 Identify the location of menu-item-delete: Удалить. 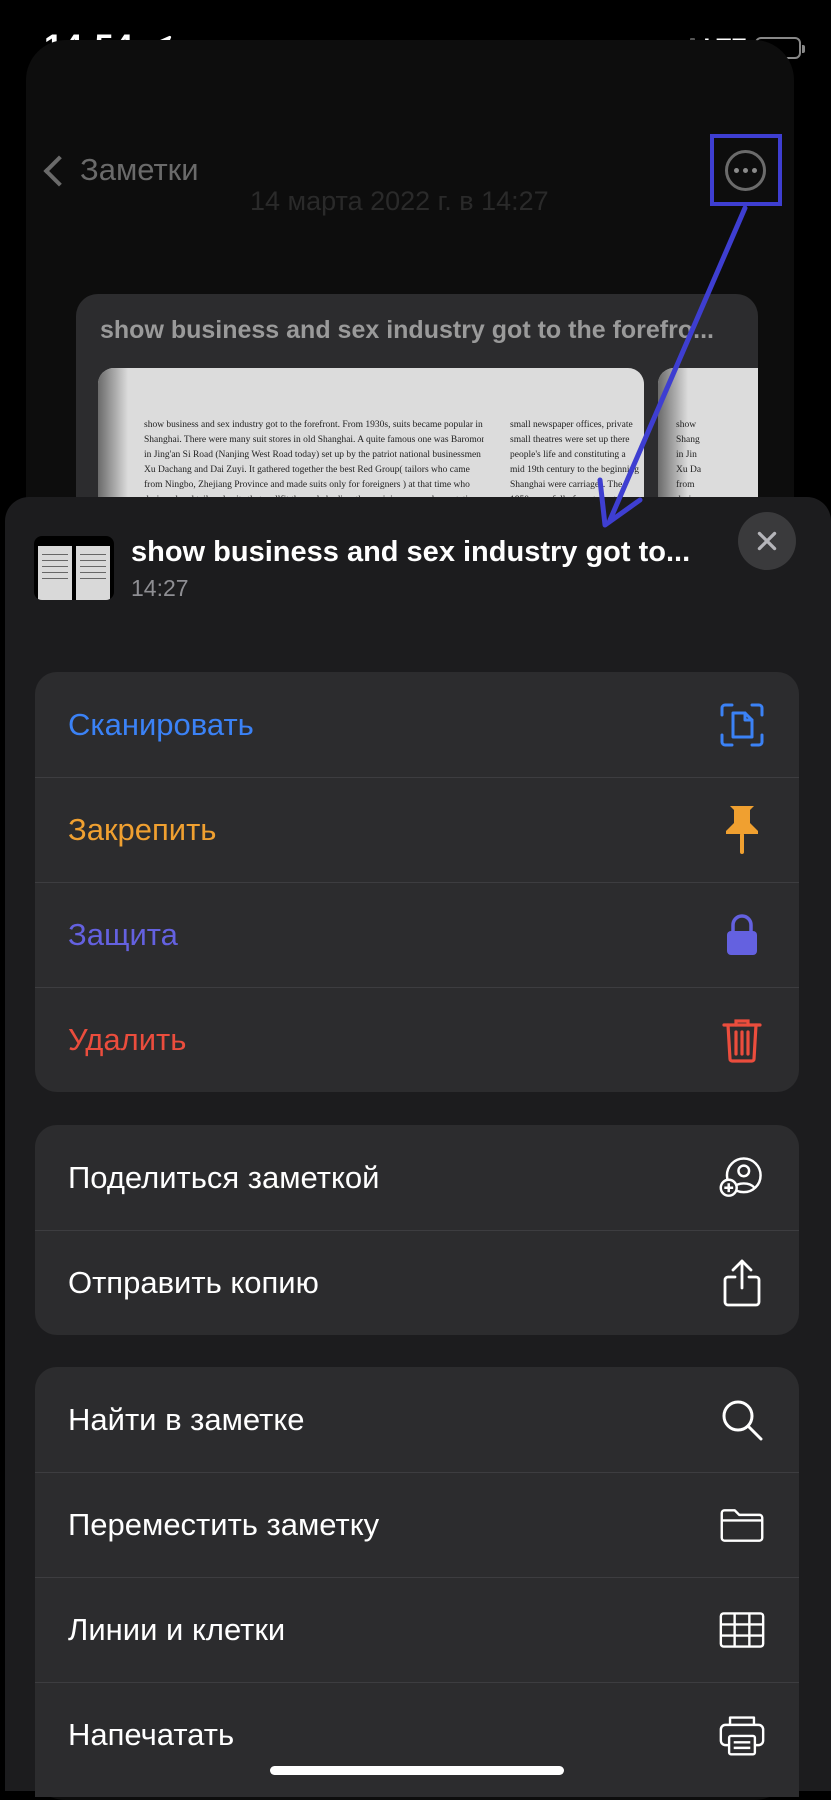
(417, 1039).